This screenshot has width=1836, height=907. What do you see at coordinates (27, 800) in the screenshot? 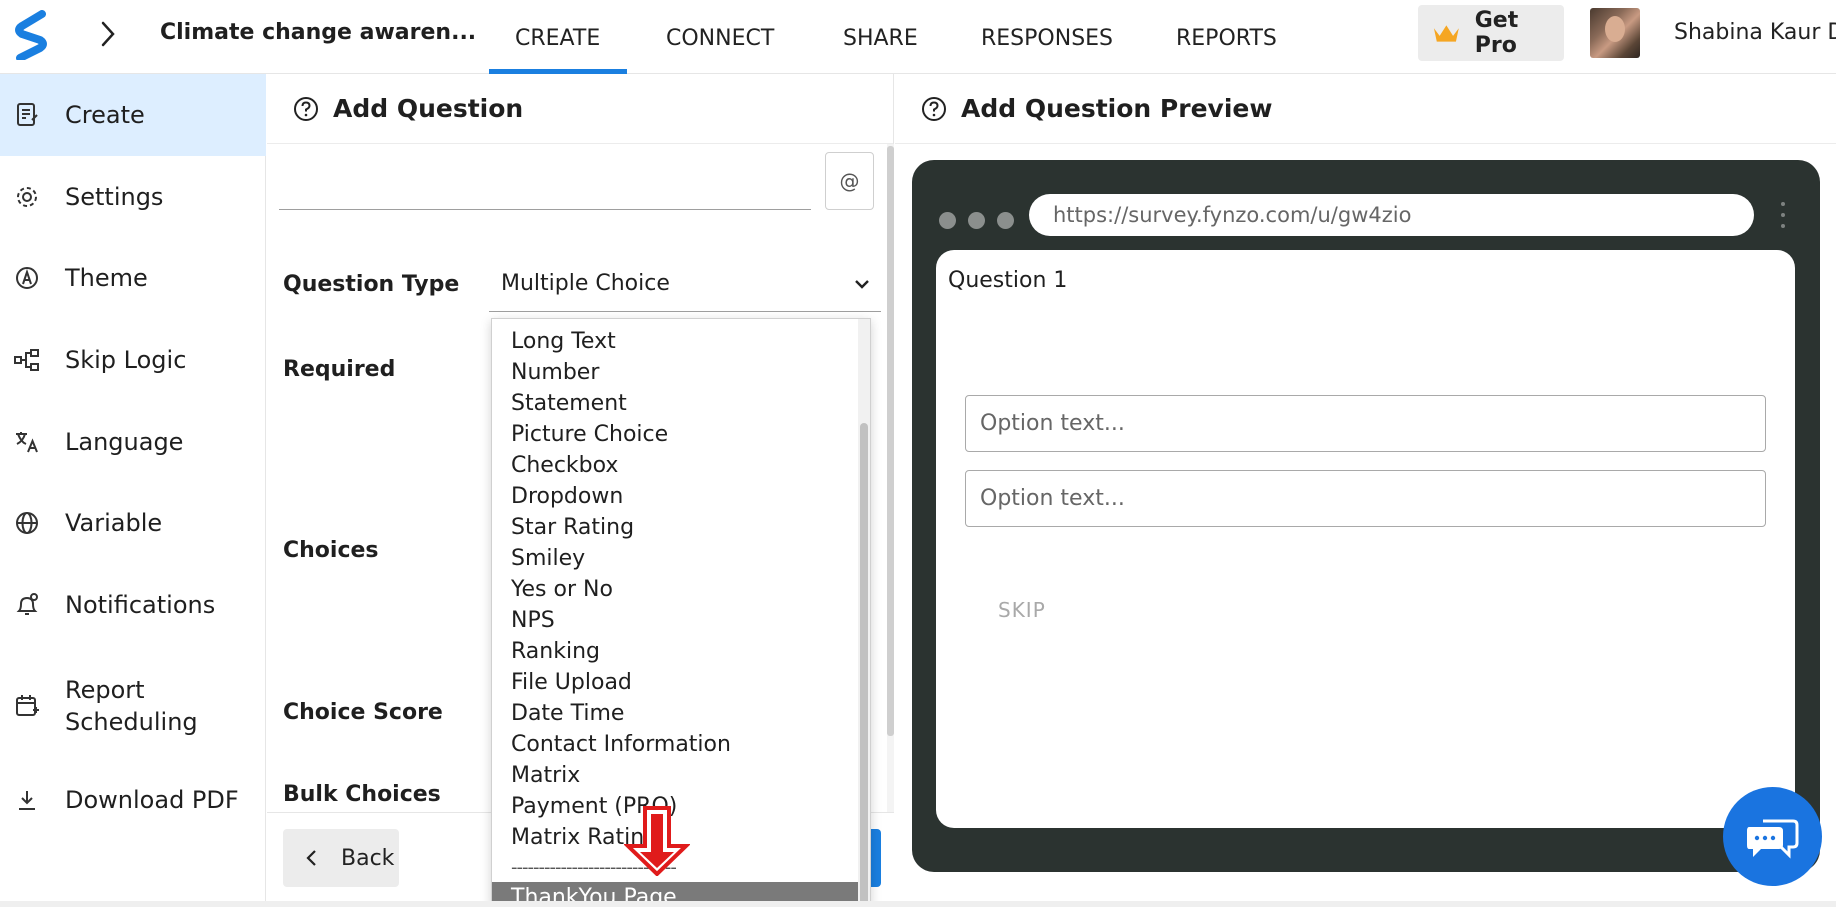
I see `download-icon` at bounding box center [27, 800].